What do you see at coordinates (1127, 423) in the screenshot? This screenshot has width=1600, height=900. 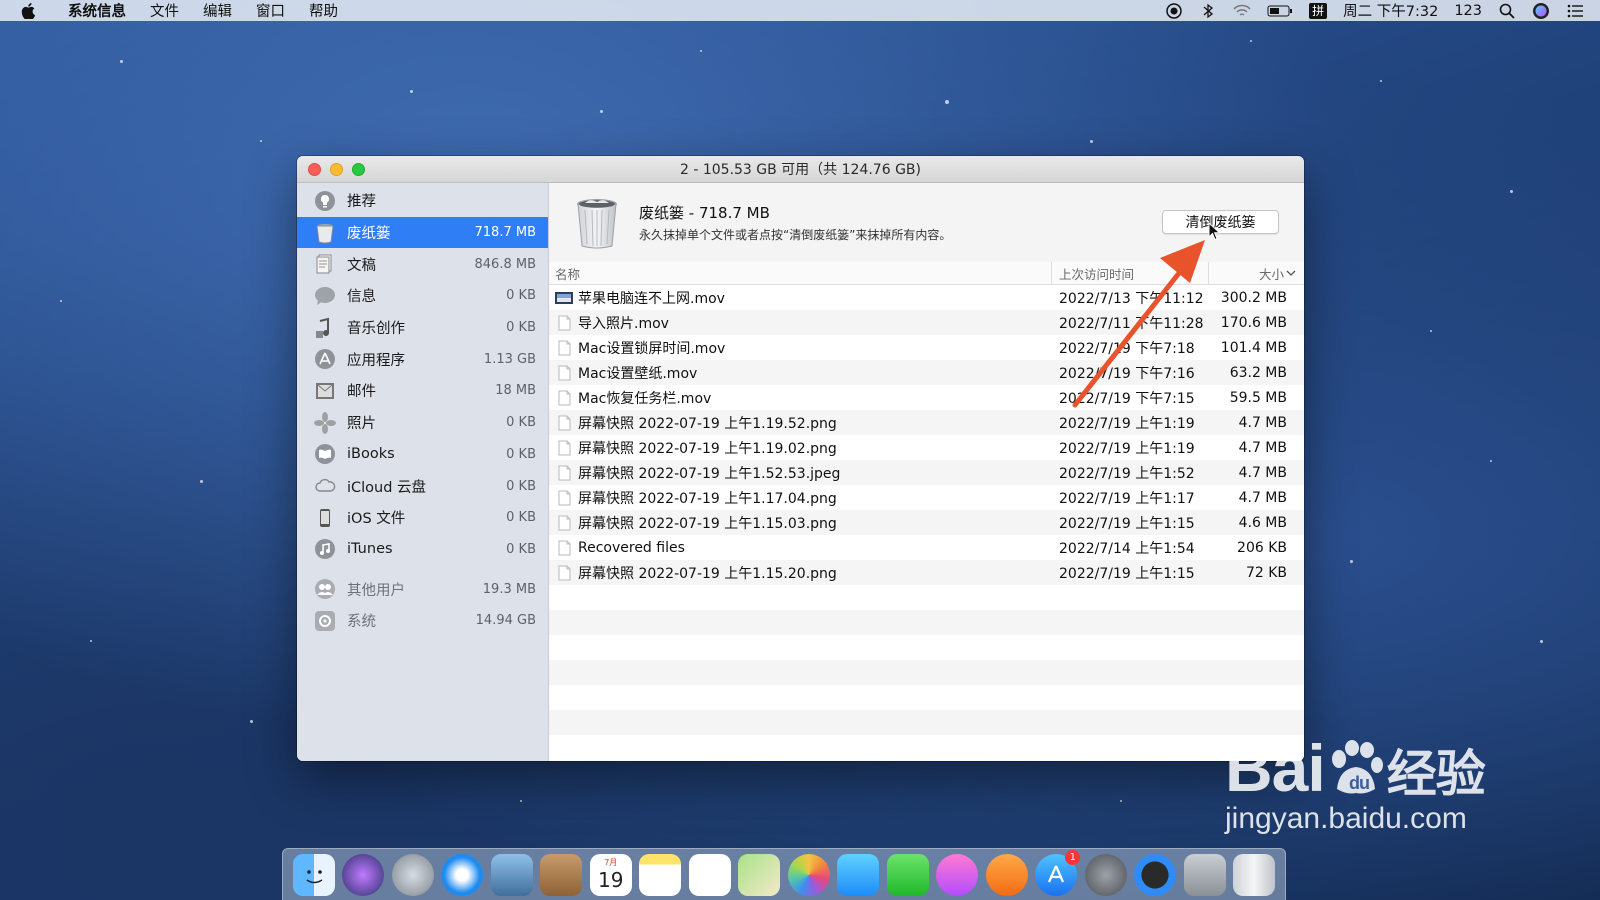 I see `file-date: 2022/7/19 上午1:19` at bounding box center [1127, 423].